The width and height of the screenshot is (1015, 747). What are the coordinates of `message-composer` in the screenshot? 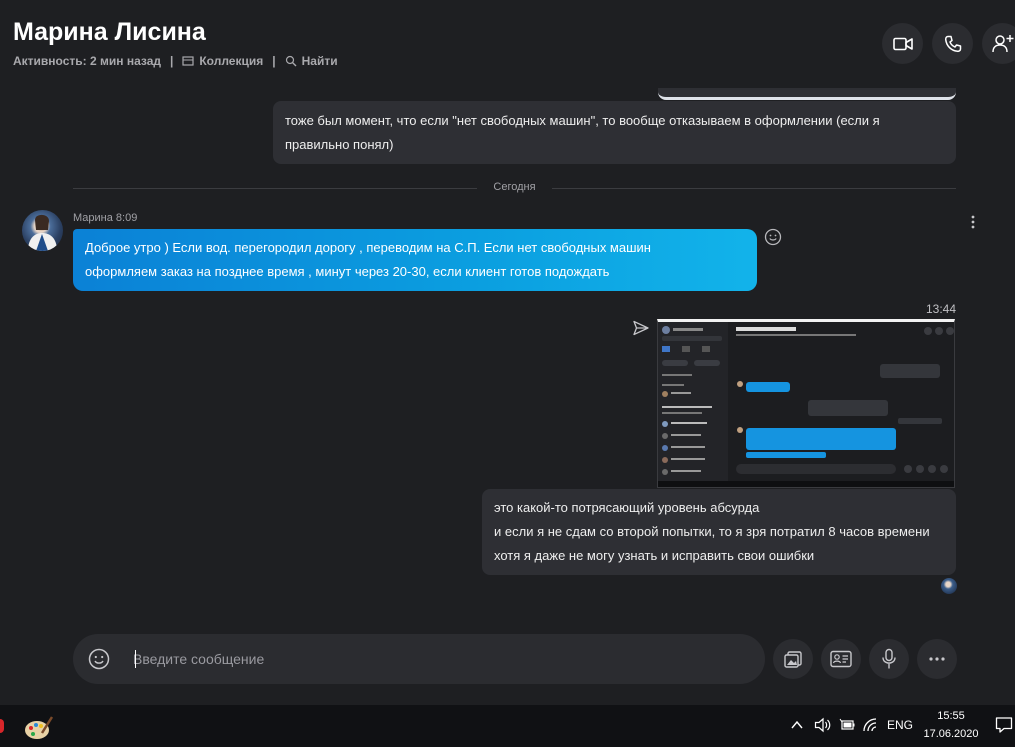 It's located at (419, 659).